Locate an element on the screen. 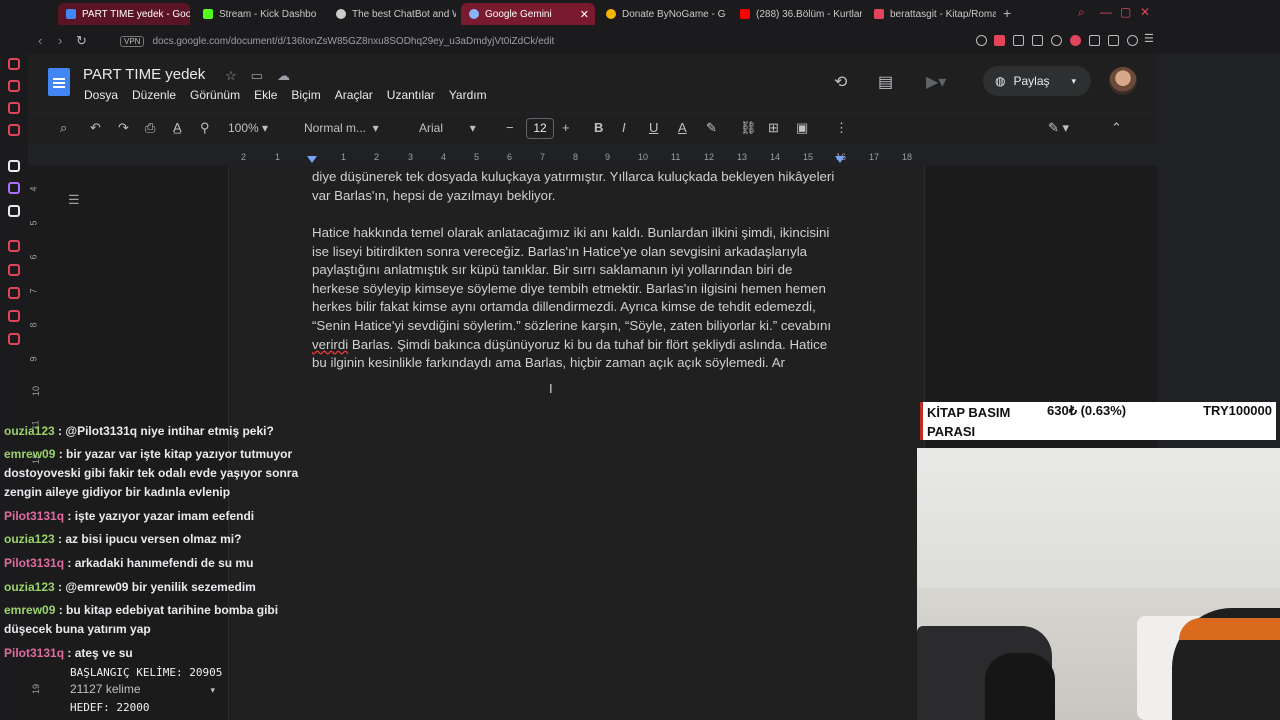  bold-icon: B is located at coordinates (598, 127).